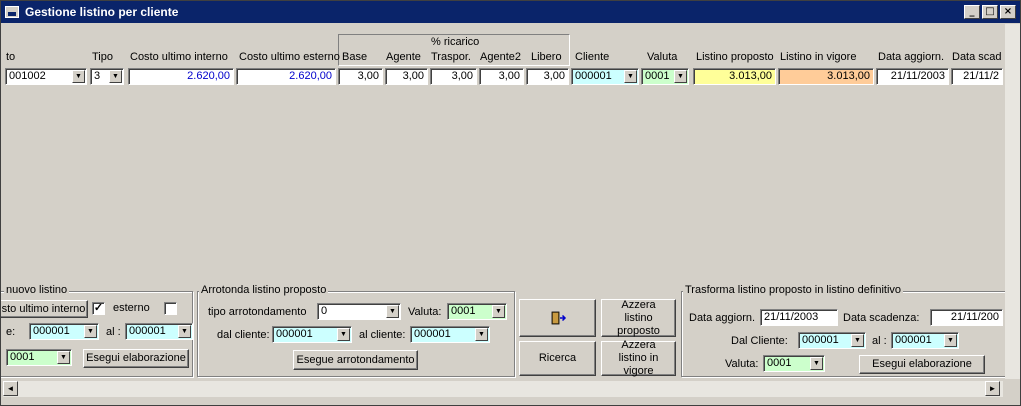 This screenshot has height=406, width=1021. Describe the element at coordinates (638, 358) in the screenshot. I see `azzera-listino-vigore-button: Azzera listino in vigore` at that location.